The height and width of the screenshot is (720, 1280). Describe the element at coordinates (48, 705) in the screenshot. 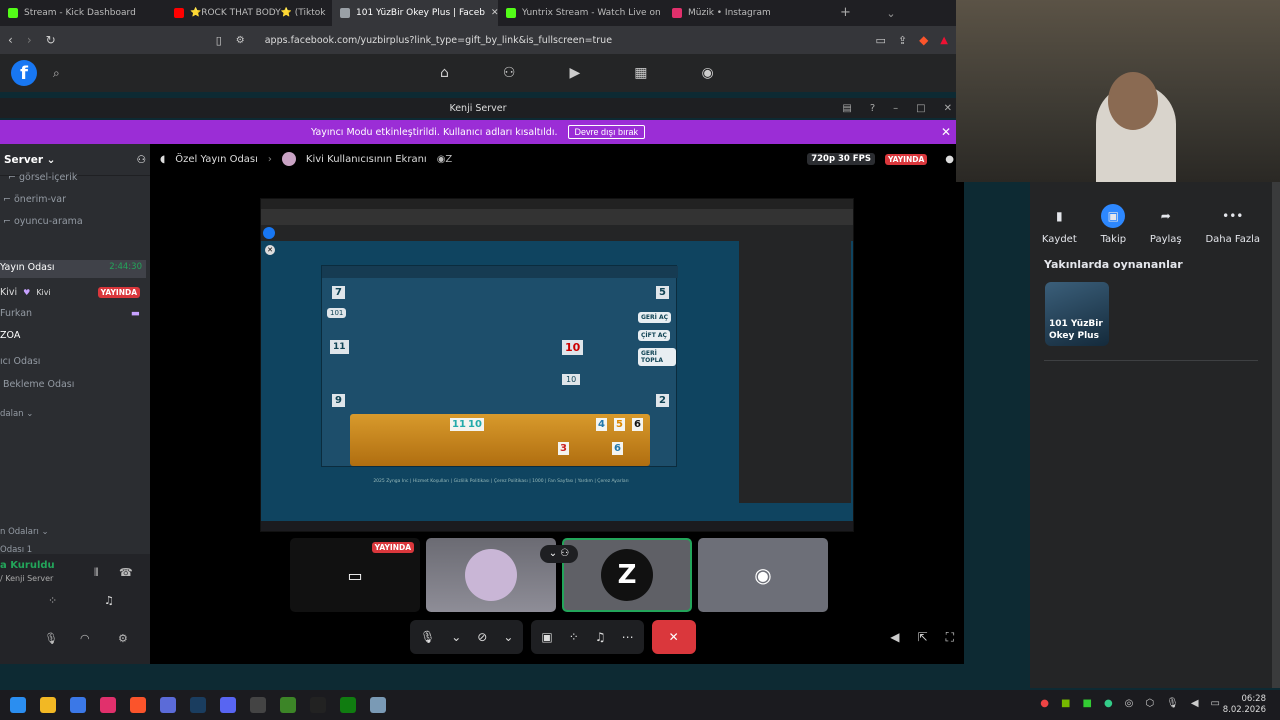

I see `file-explorer-icon` at that location.